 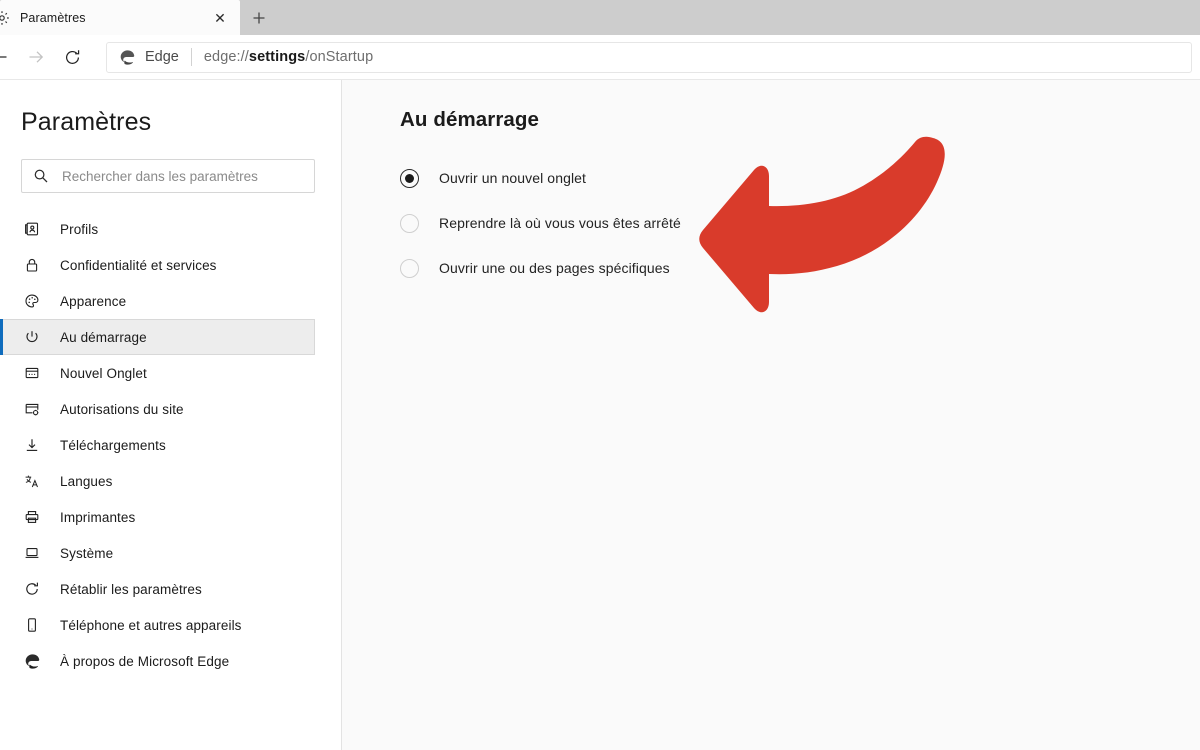 What do you see at coordinates (122, 409) in the screenshot?
I see `sidebar-item-label: Autorisations du site` at bounding box center [122, 409].